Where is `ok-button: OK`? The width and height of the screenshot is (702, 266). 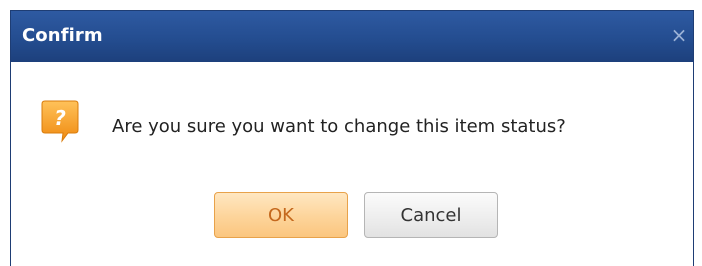
ok-button: OK is located at coordinates (281, 215).